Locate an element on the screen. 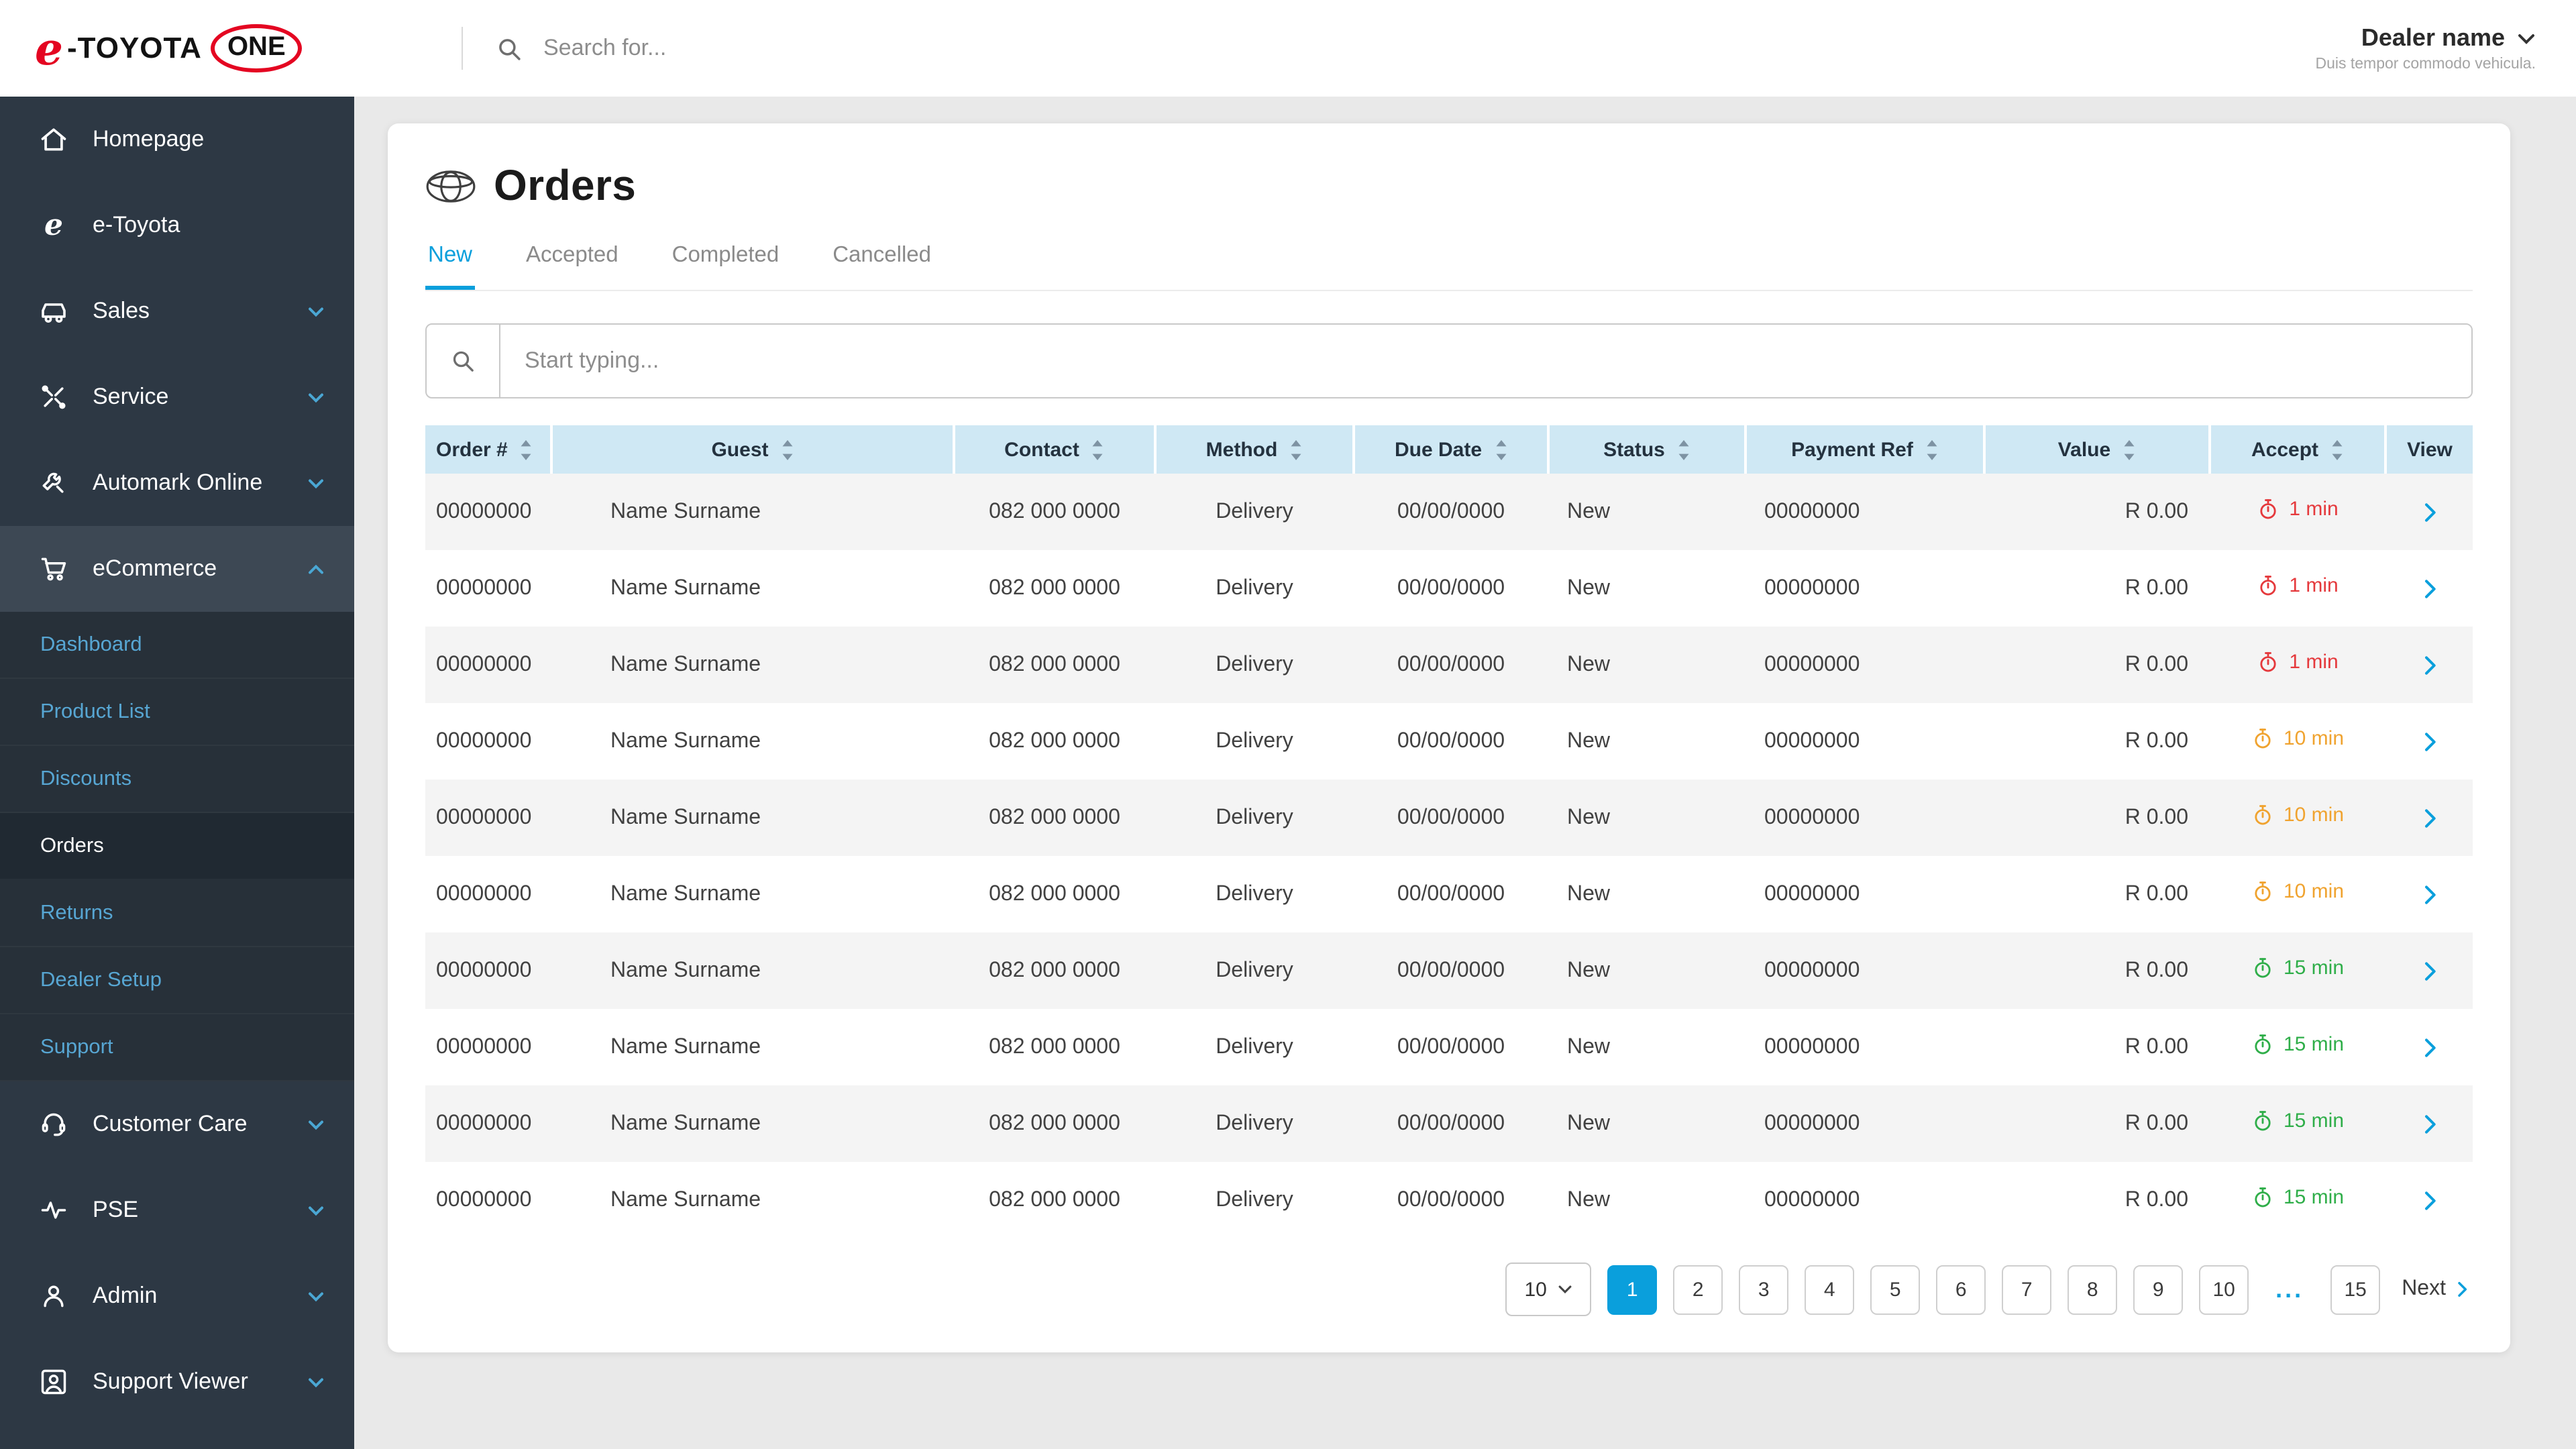  page-button-10: 10 is located at coordinates (2224, 1289).